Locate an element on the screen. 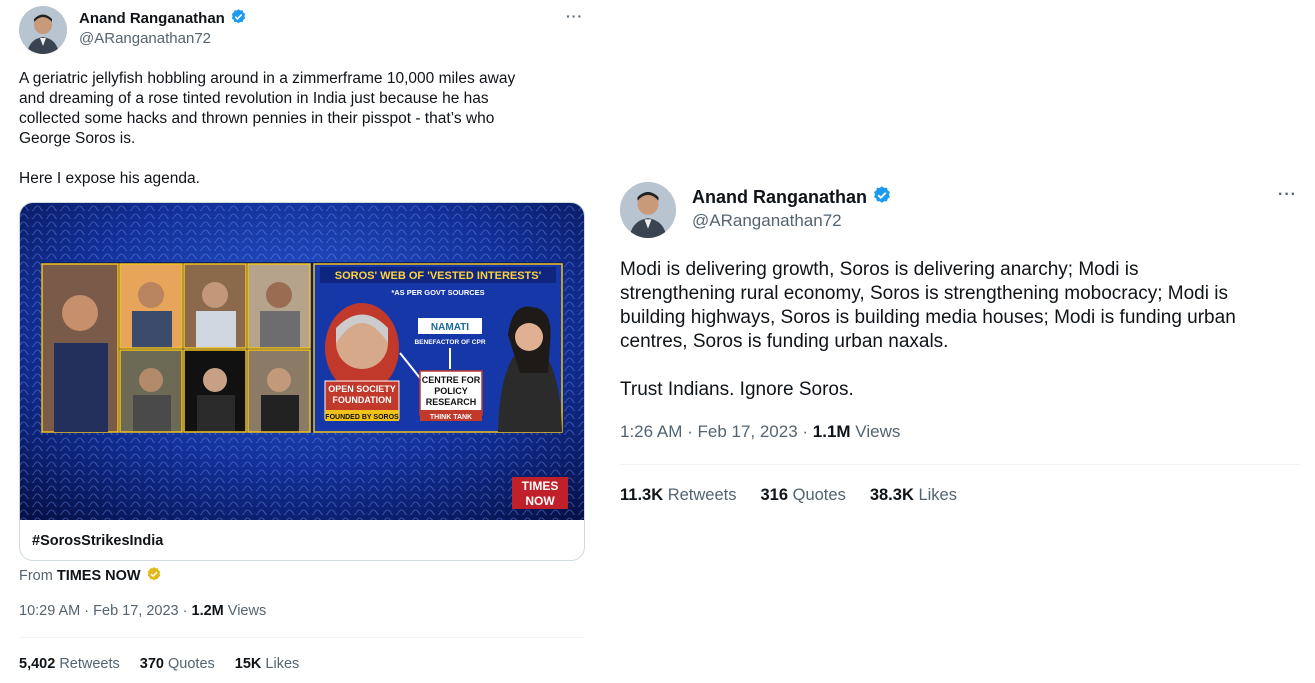 Image resolution: width=1315 pixels, height=683 pixels. panelist-tiles is located at coordinates (176, 348).